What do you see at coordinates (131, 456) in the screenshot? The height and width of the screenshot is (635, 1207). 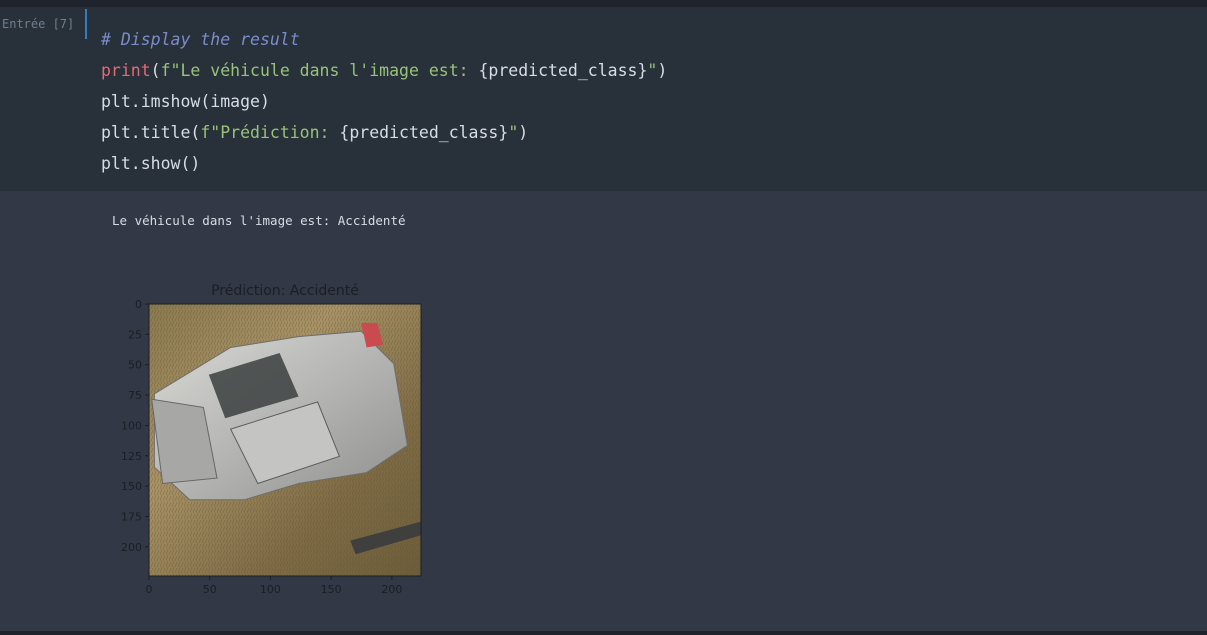 I see `y-tick-label: 125` at bounding box center [131, 456].